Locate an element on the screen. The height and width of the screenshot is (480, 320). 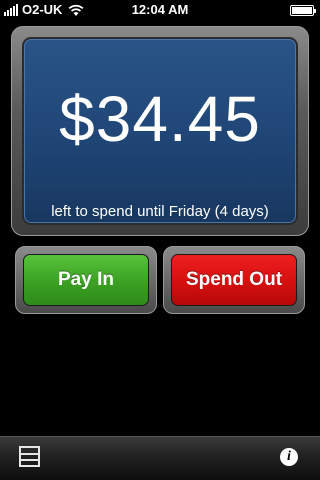
battery-fill is located at coordinates (302, 10).